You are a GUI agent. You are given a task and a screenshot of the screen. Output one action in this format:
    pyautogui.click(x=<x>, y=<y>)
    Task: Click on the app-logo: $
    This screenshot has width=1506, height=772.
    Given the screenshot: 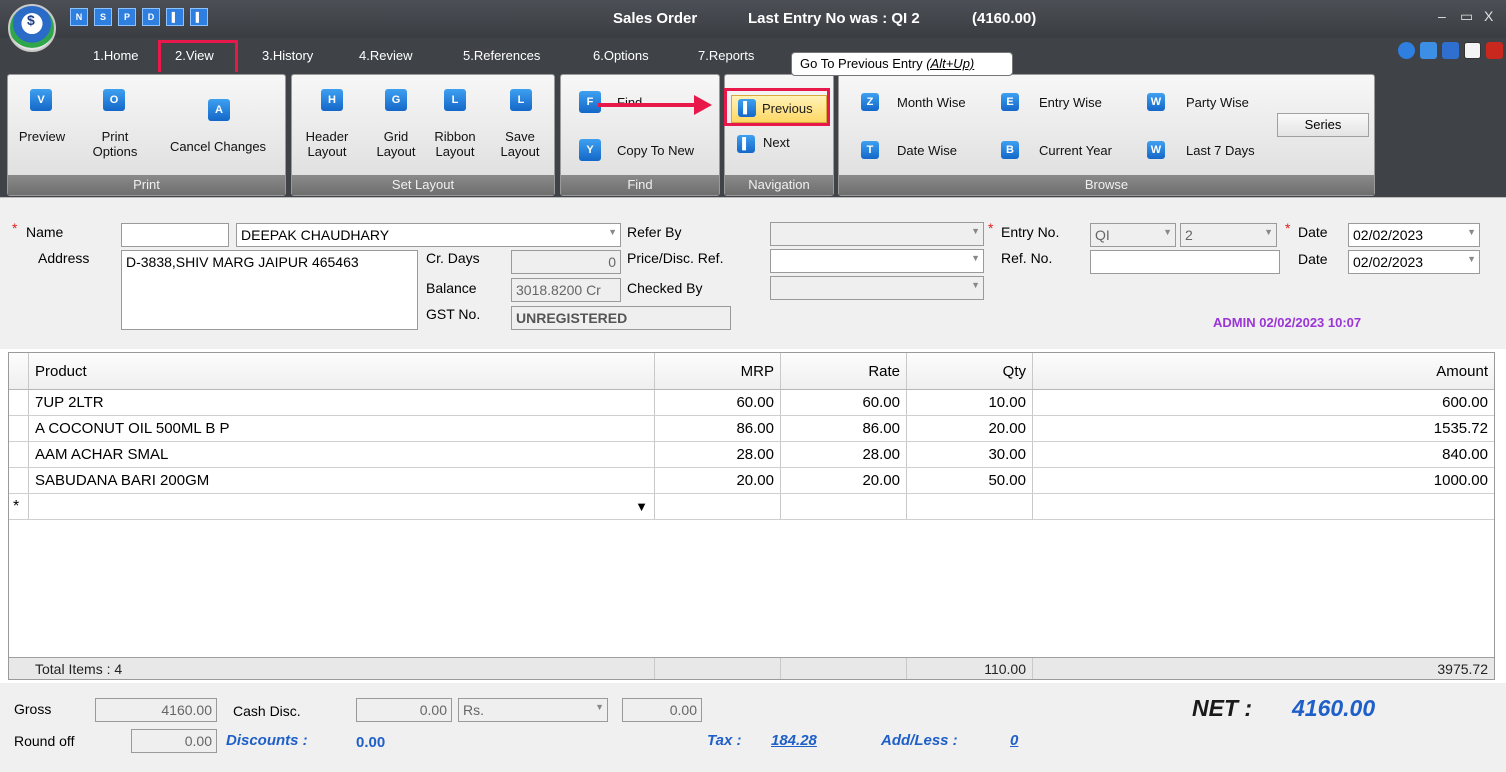 What is the action you would take?
    pyautogui.click(x=32, y=28)
    